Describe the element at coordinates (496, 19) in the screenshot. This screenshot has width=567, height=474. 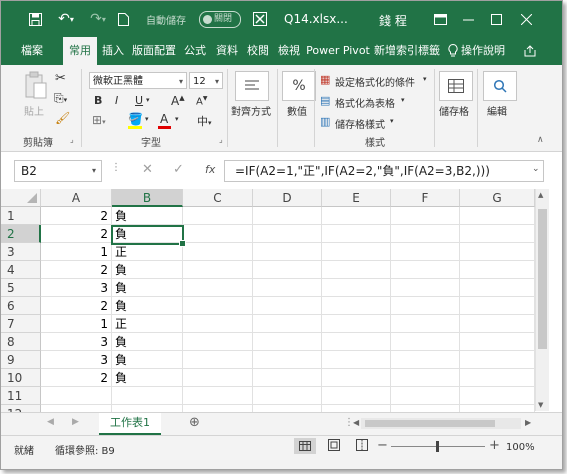
I see `maximize-icon` at that location.